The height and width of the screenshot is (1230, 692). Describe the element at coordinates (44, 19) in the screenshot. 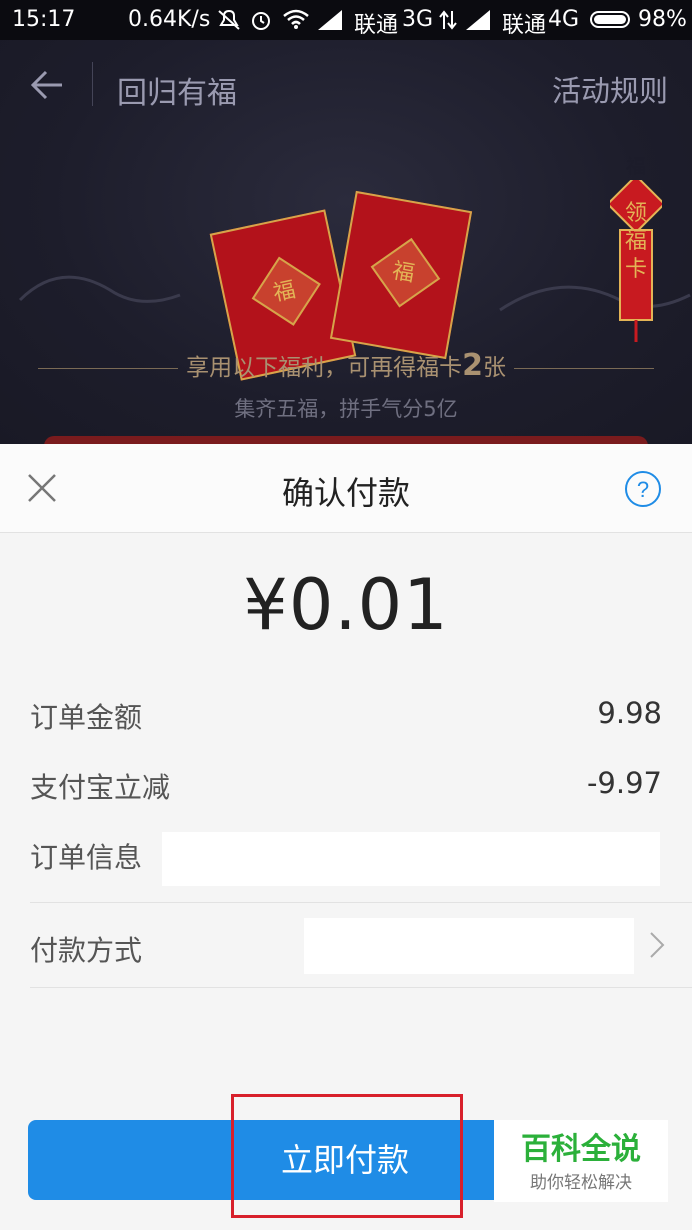

I see `status-time: 15:17` at that location.